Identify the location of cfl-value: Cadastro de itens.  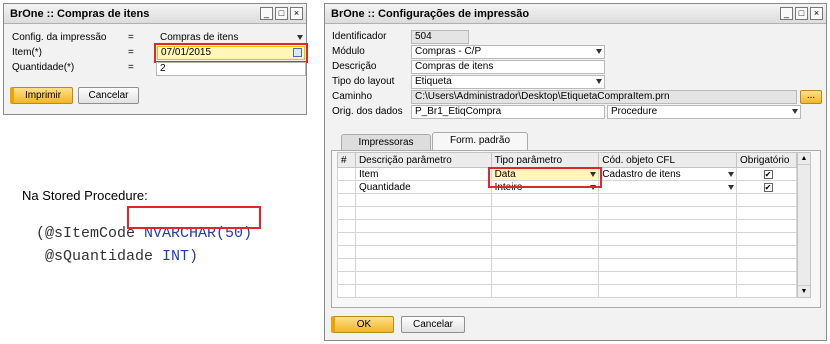
(641, 174).